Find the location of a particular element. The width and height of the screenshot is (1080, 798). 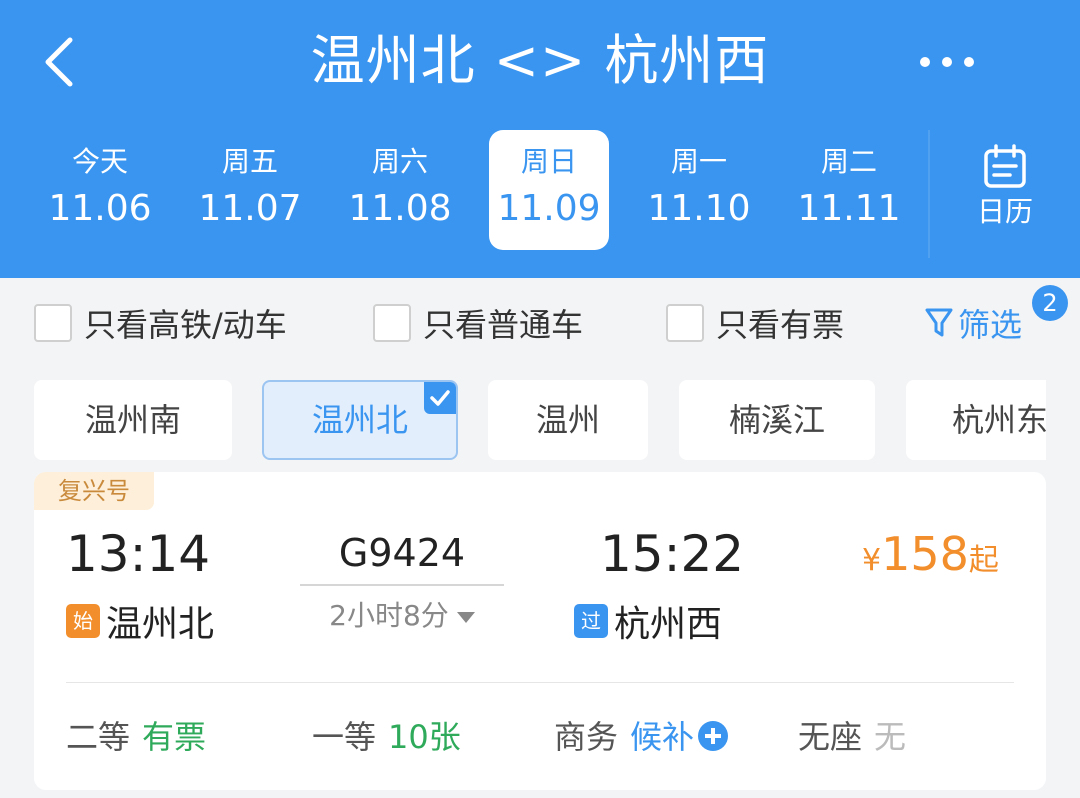

duration-text: 2小时8分 is located at coordinates (389, 615).